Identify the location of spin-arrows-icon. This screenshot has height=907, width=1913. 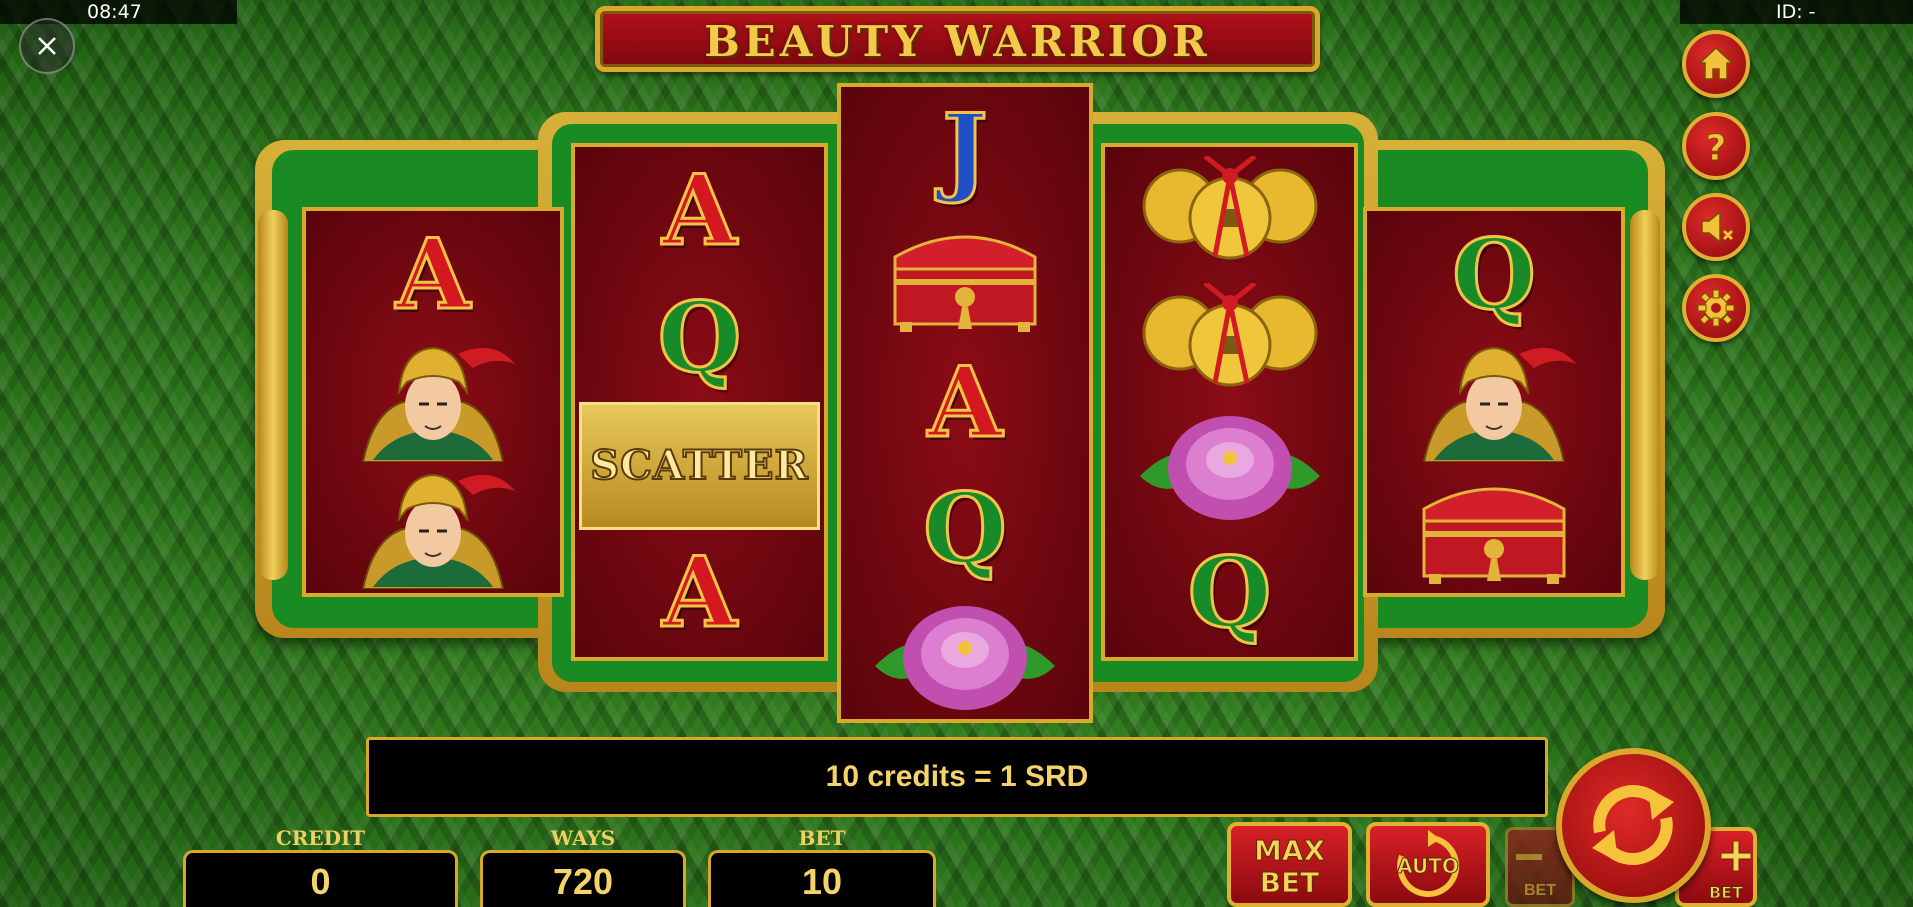
(1633, 825).